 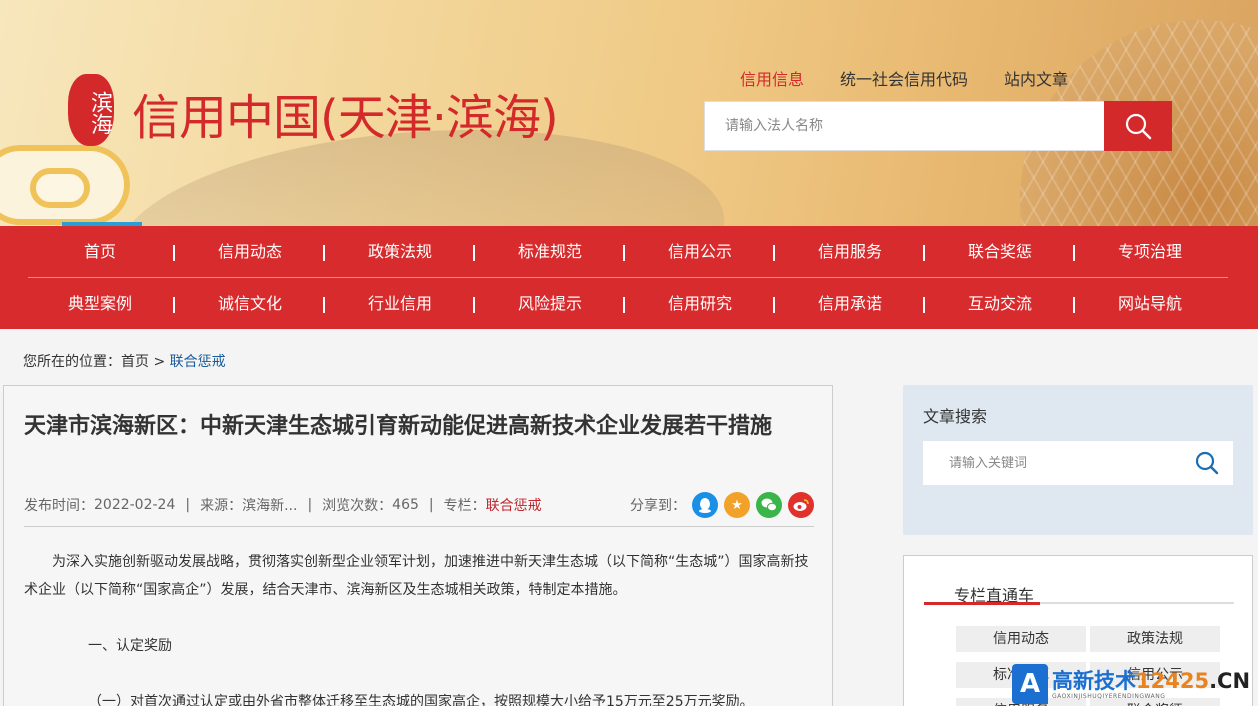 I want to click on nav-item-integrity-culture: 诚信文化, so click(x=250, y=303).